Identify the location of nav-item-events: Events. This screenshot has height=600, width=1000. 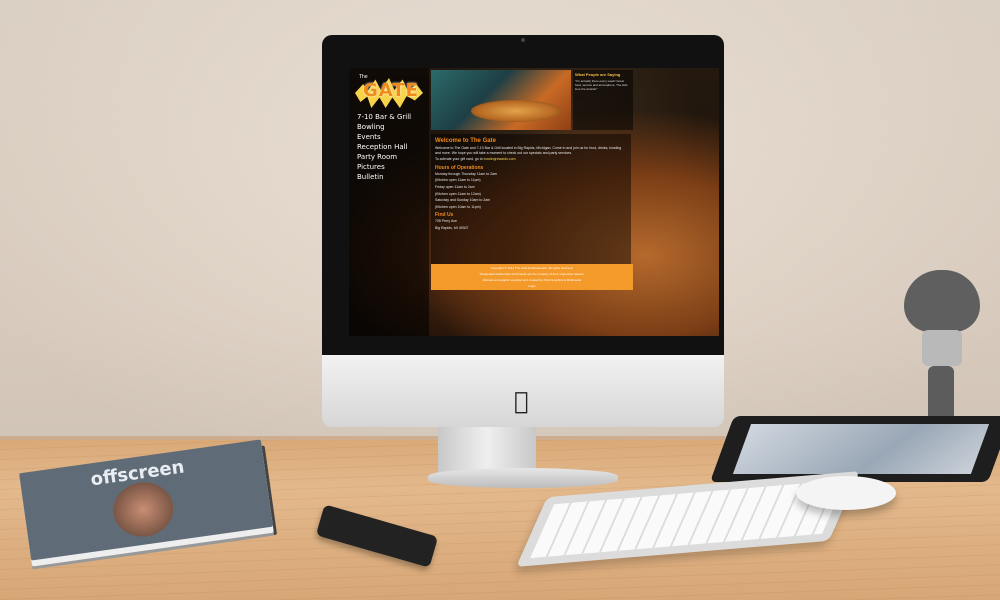
(384, 137).